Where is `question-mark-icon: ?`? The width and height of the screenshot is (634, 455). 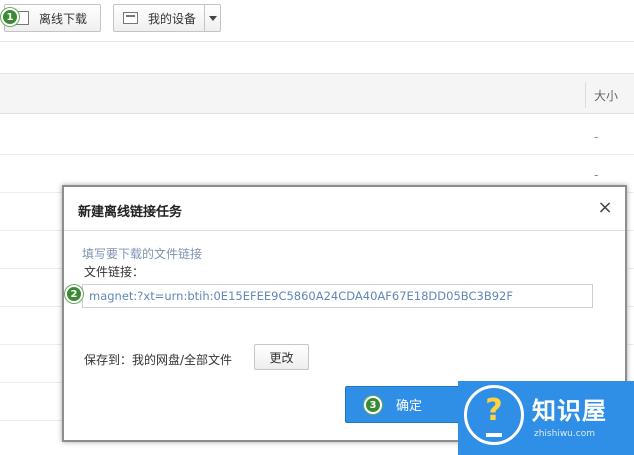 question-mark-icon: ? is located at coordinates (494, 410).